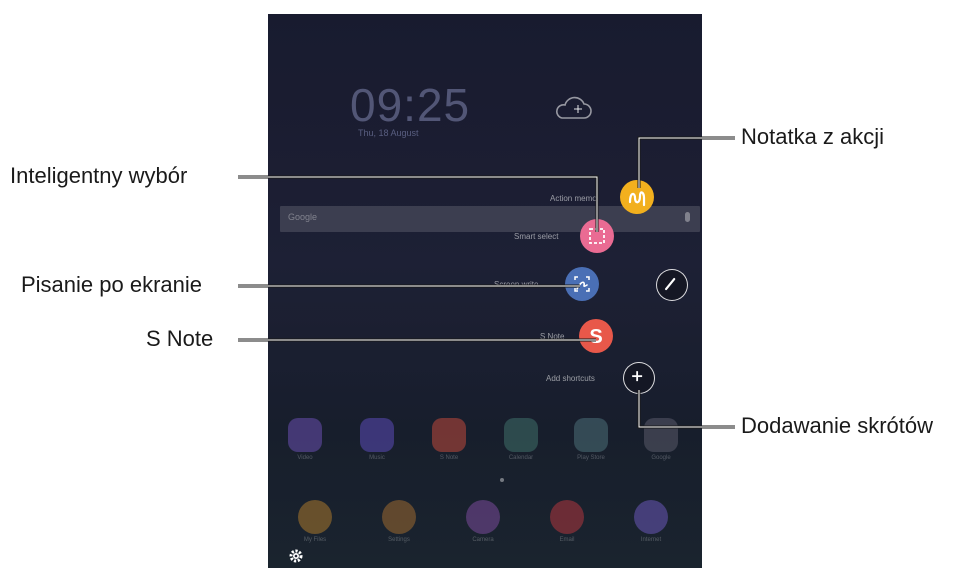 This screenshot has height=568, width=971. Describe the element at coordinates (418, 203) in the screenshot. I see `leader-inteligentny` at that location.